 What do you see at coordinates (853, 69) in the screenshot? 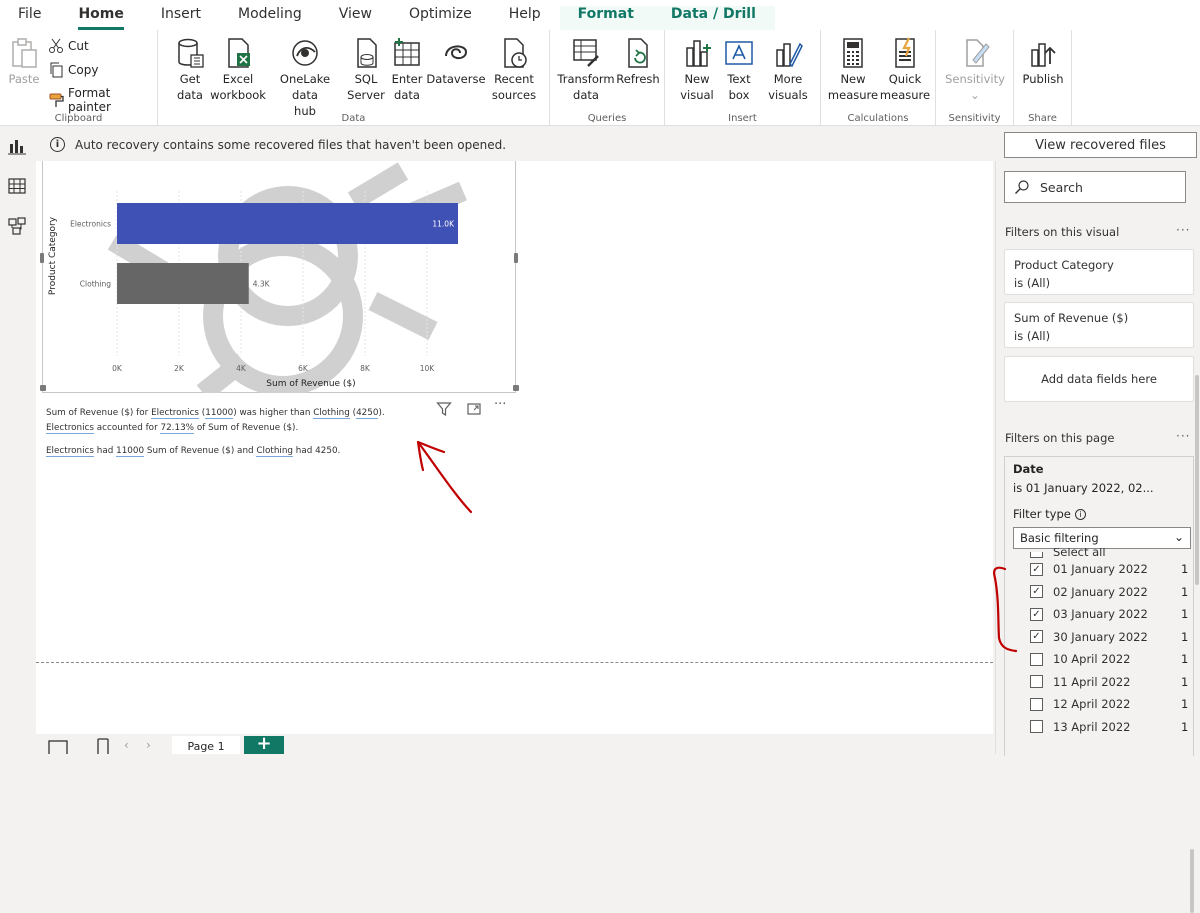
I see `new-measure-button: New measure` at bounding box center [853, 69].